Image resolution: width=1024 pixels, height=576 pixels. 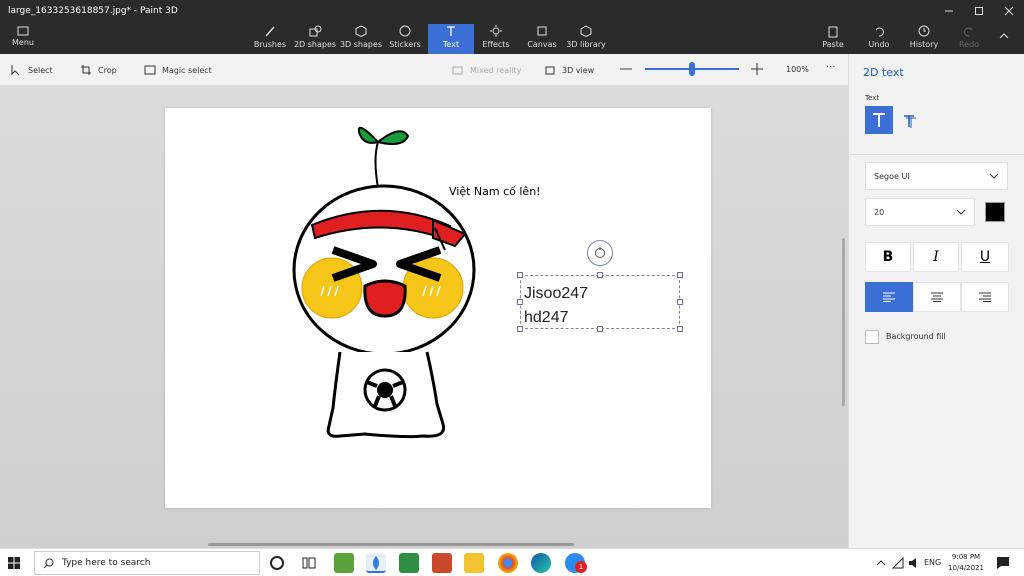 What do you see at coordinates (315, 44) in the screenshot?
I see `tool-label: 2D shapes` at bounding box center [315, 44].